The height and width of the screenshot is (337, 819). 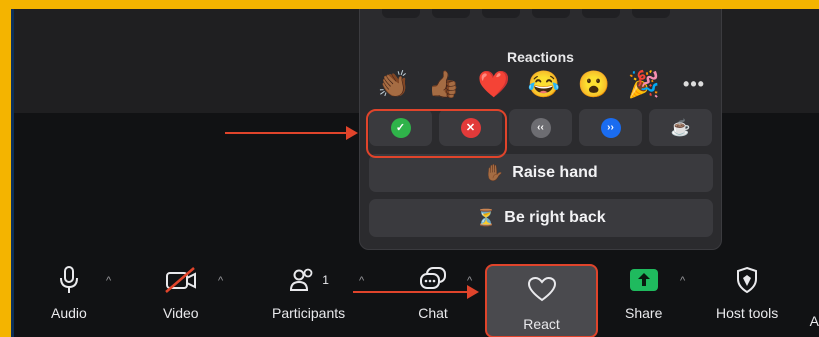 I want to click on popup-top-row, so click(x=526, y=13).